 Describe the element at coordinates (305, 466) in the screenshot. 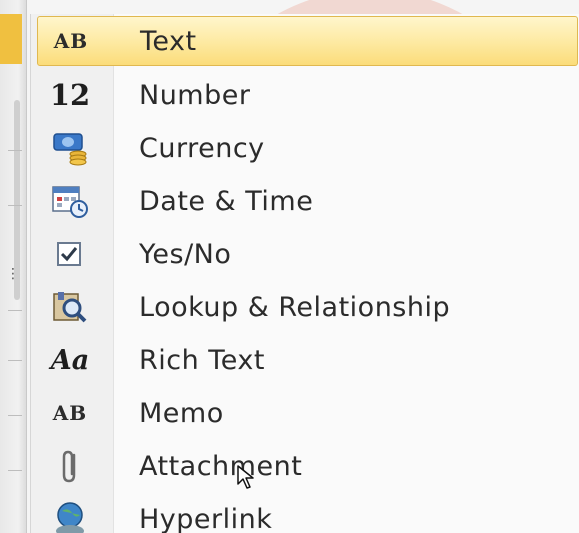

I see `menu-item-attachment: Attachment` at that location.